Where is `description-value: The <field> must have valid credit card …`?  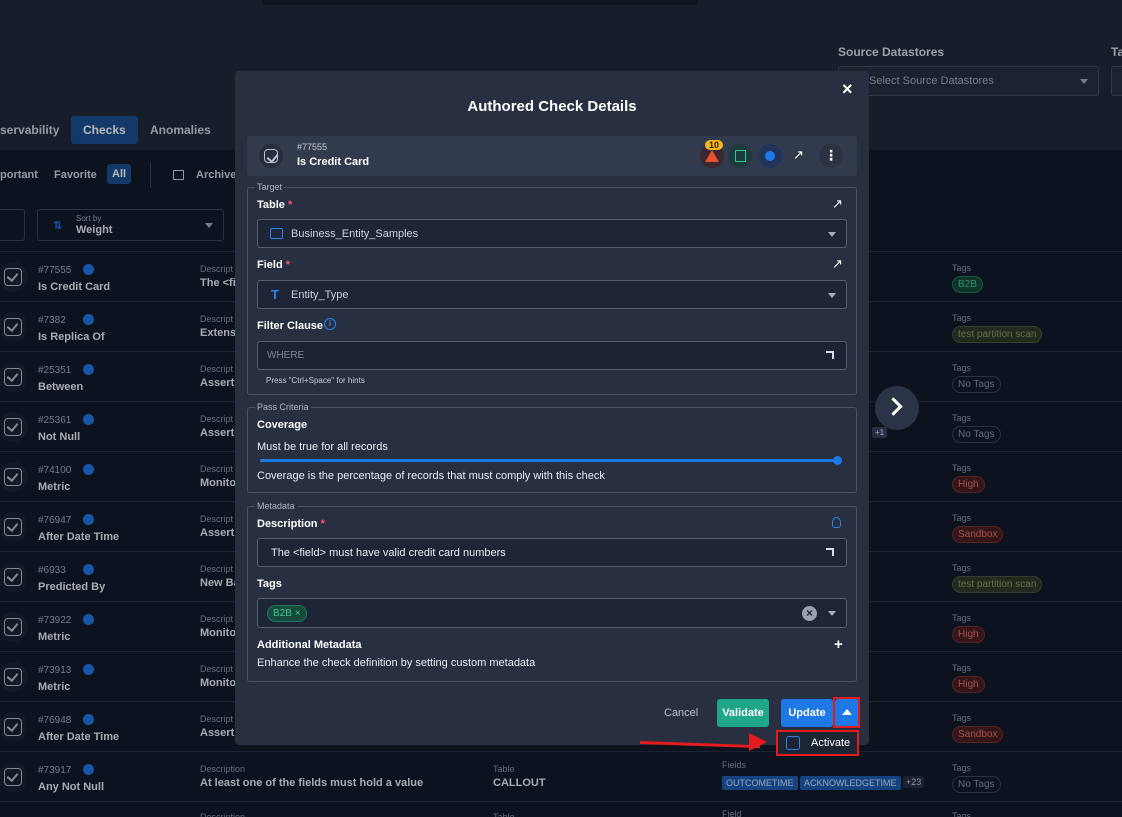
description-value: The <field> must have valid credit card … is located at coordinates (388, 553).